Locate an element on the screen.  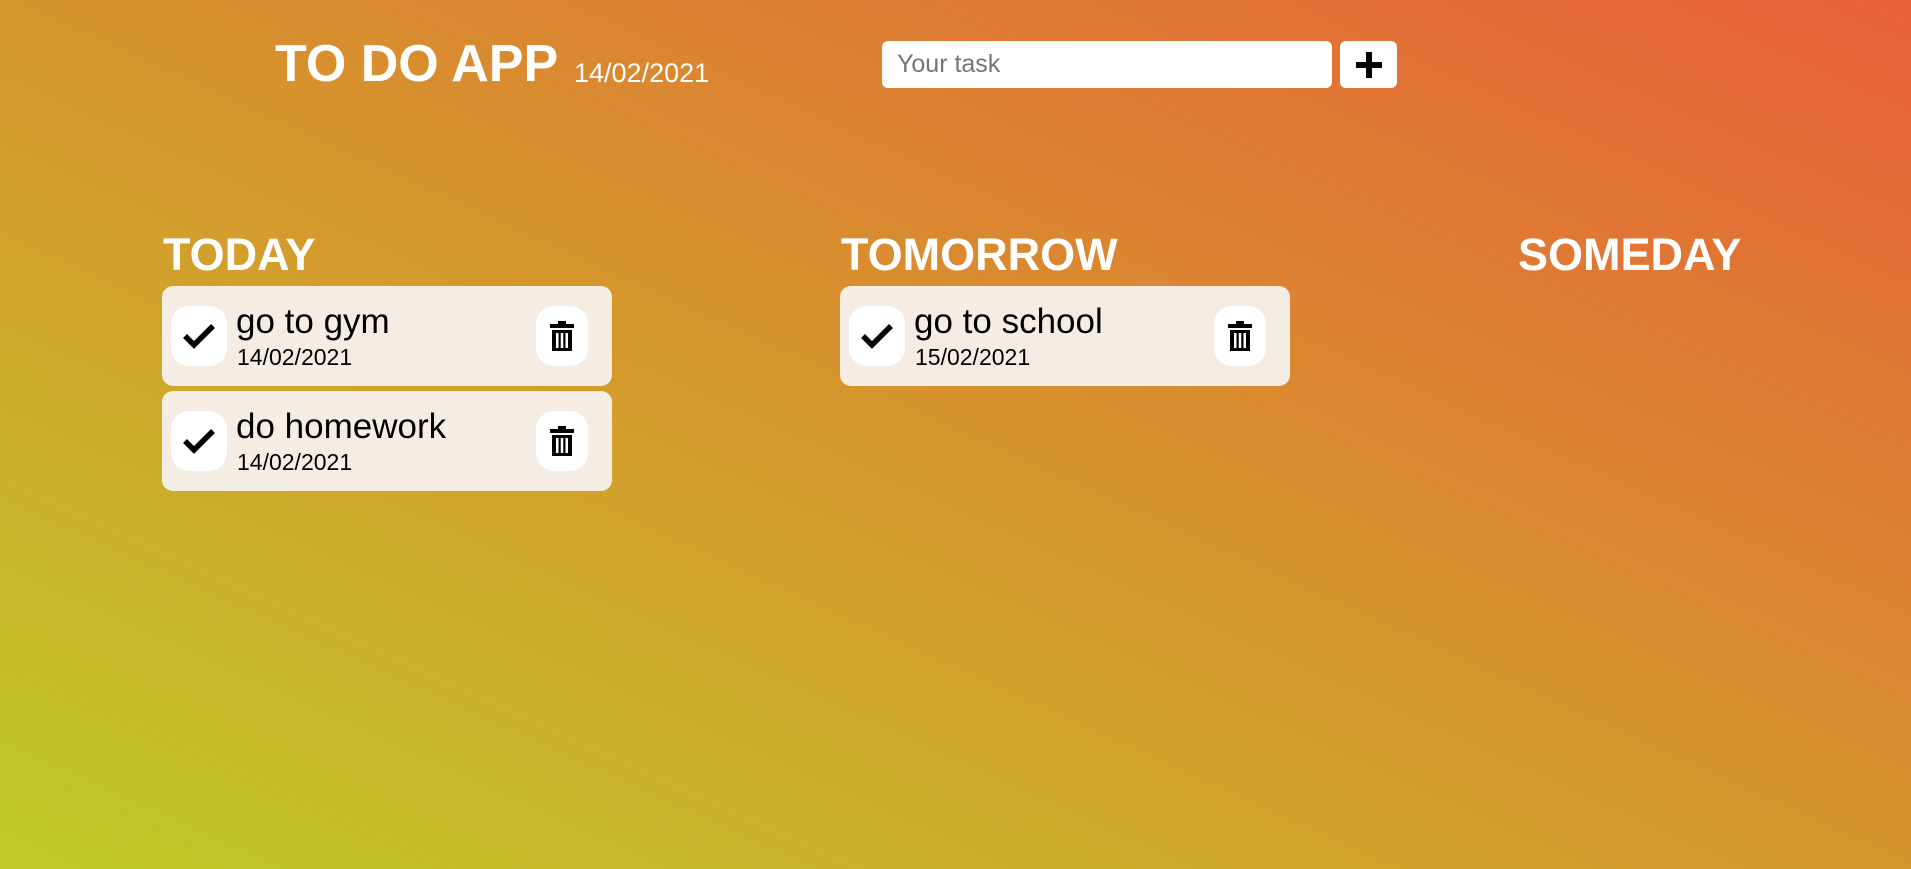
task-input is located at coordinates (1107, 64).